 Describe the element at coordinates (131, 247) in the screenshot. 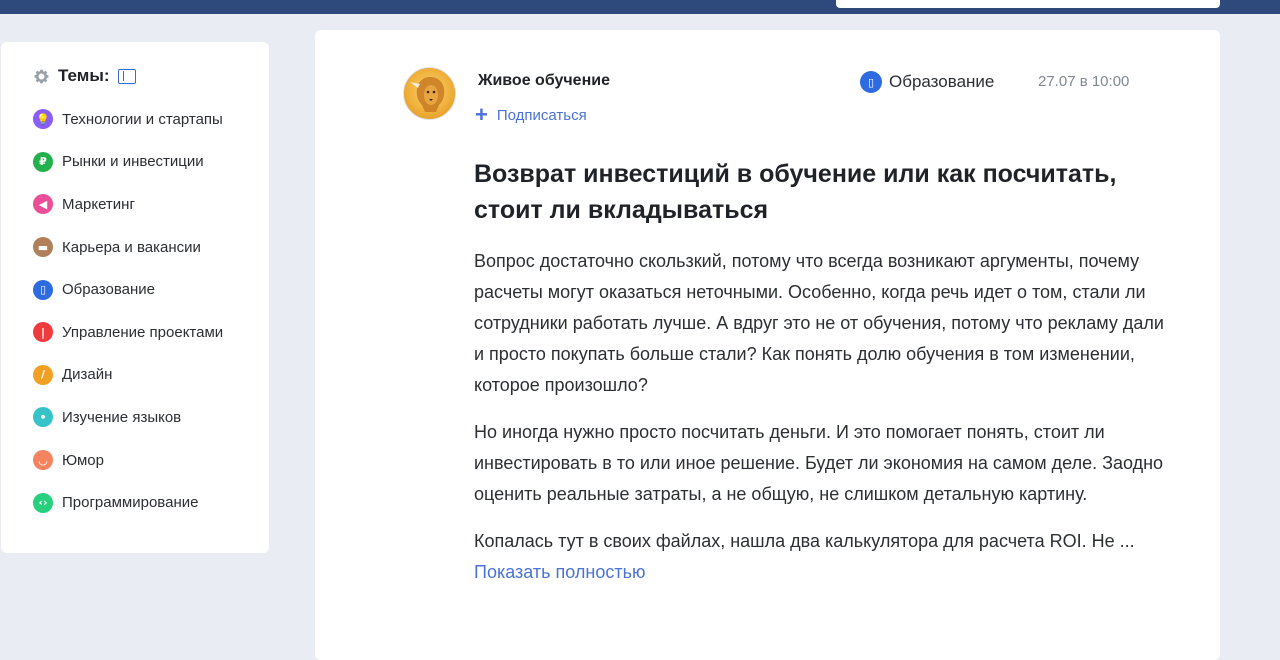

I see `sidebar-item-label: Карьера и вакансии` at that location.